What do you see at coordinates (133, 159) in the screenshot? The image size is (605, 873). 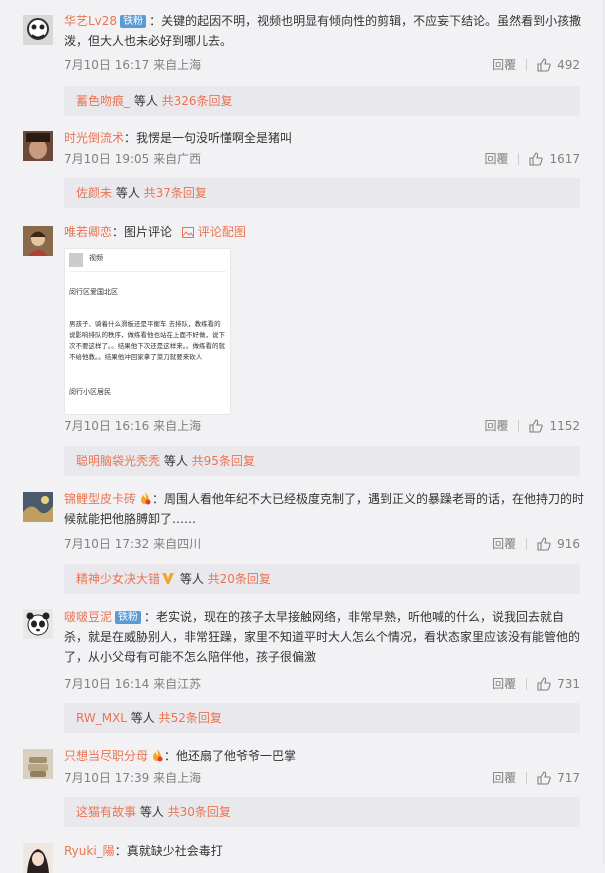 I see `comment-time: 7月10日 19:05 来自广西` at bounding box center [133, 159].